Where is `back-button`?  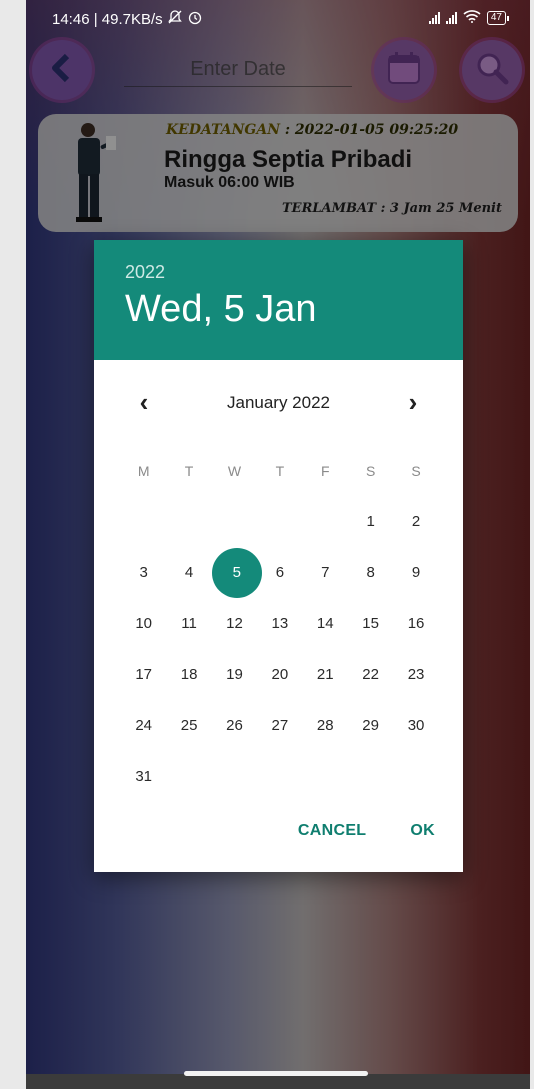
back-button is located at coordinates (62, 70).